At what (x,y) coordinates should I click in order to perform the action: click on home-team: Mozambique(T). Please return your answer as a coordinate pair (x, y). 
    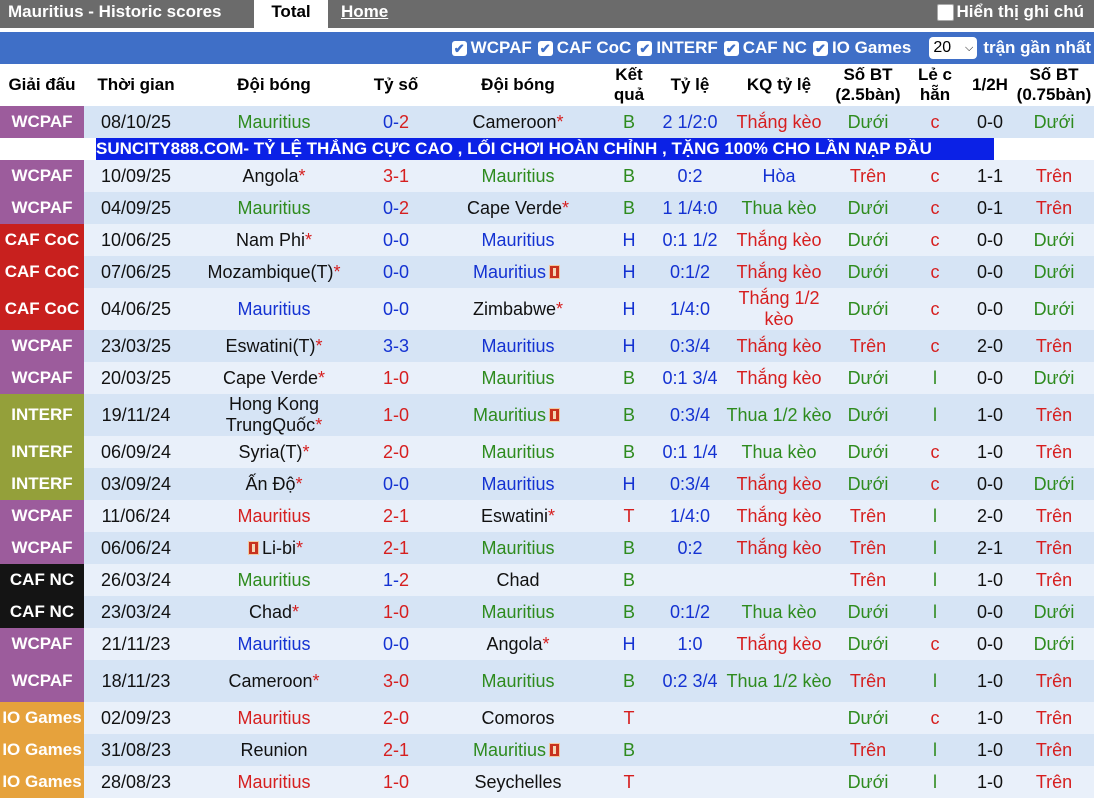
    Looking at the image, I should click on (270, 271).